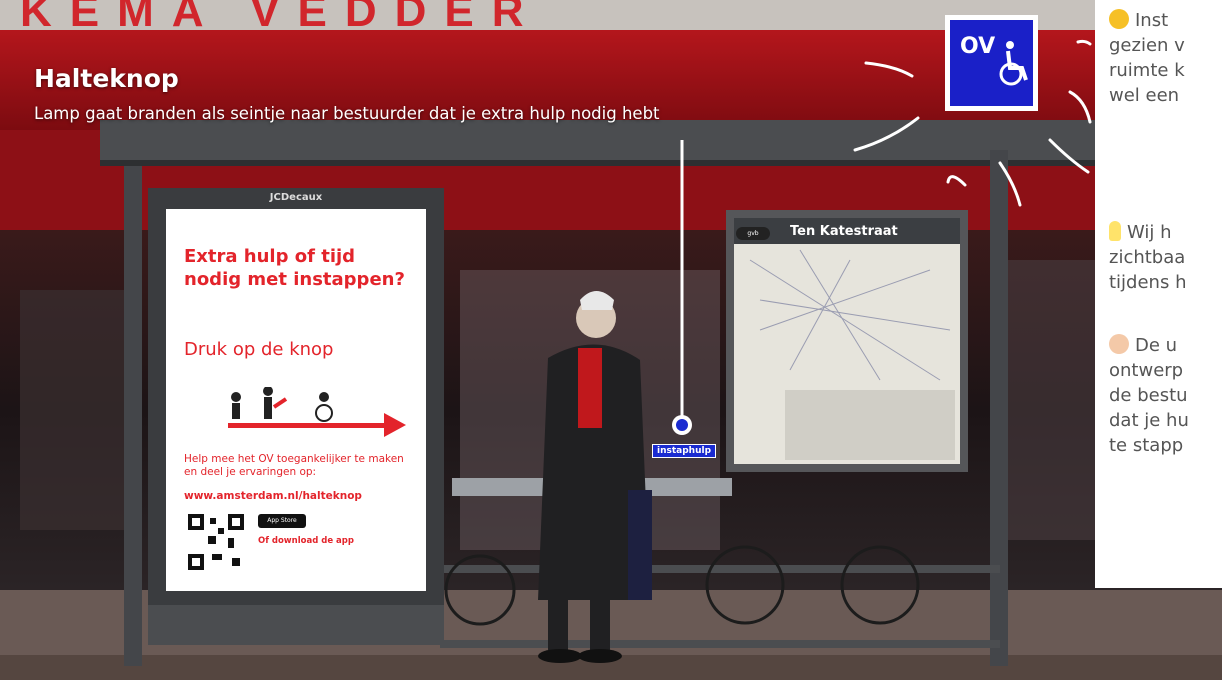 The image size is (1222, 680). I want to click on map-badge: gvb, so click(753, 233).